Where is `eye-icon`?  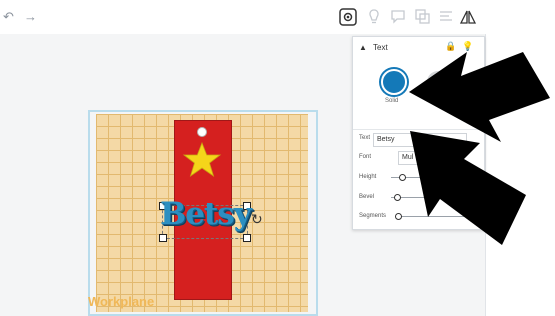 eye-icon is located at coordinates (348, 17).